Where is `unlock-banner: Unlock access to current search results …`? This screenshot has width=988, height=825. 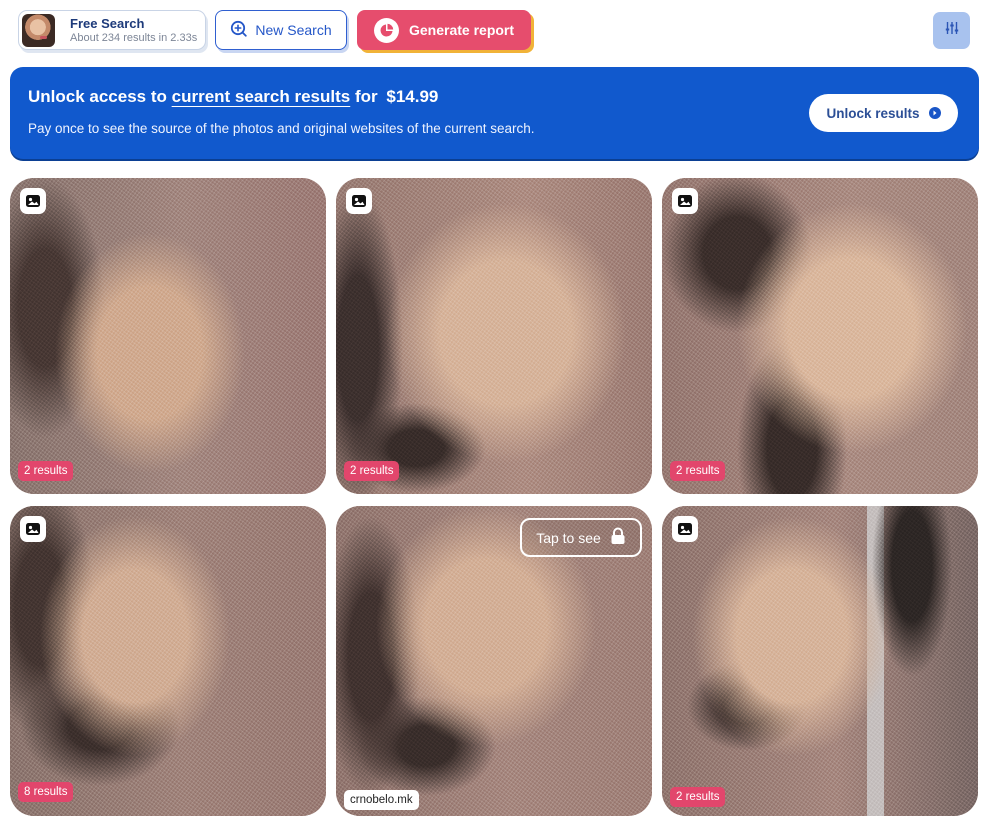
unlock-banner: Unlock access to current search results … is located at coordinates (494, 113).